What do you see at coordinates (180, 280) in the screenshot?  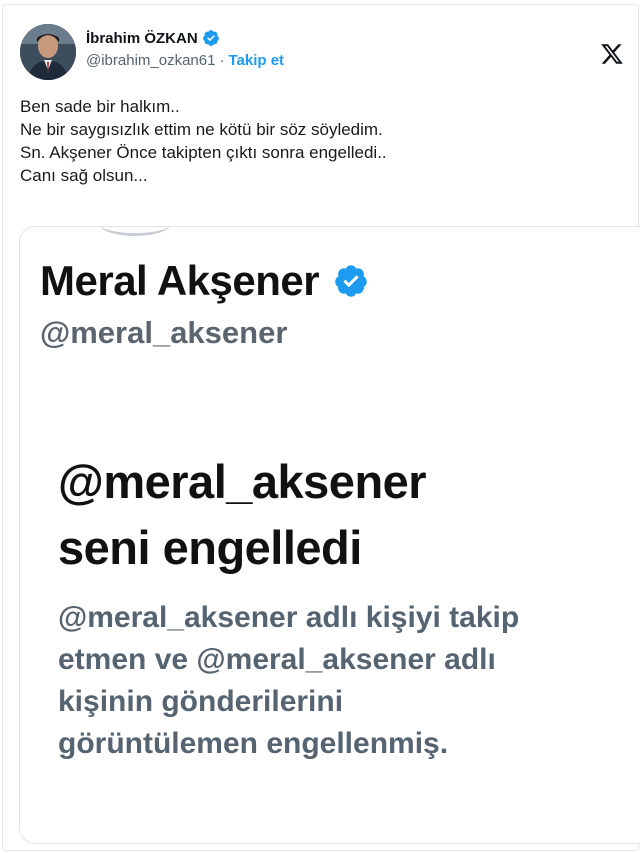 I see `media-profile-name: Meral Akşener` at bounding box center [180, 280].